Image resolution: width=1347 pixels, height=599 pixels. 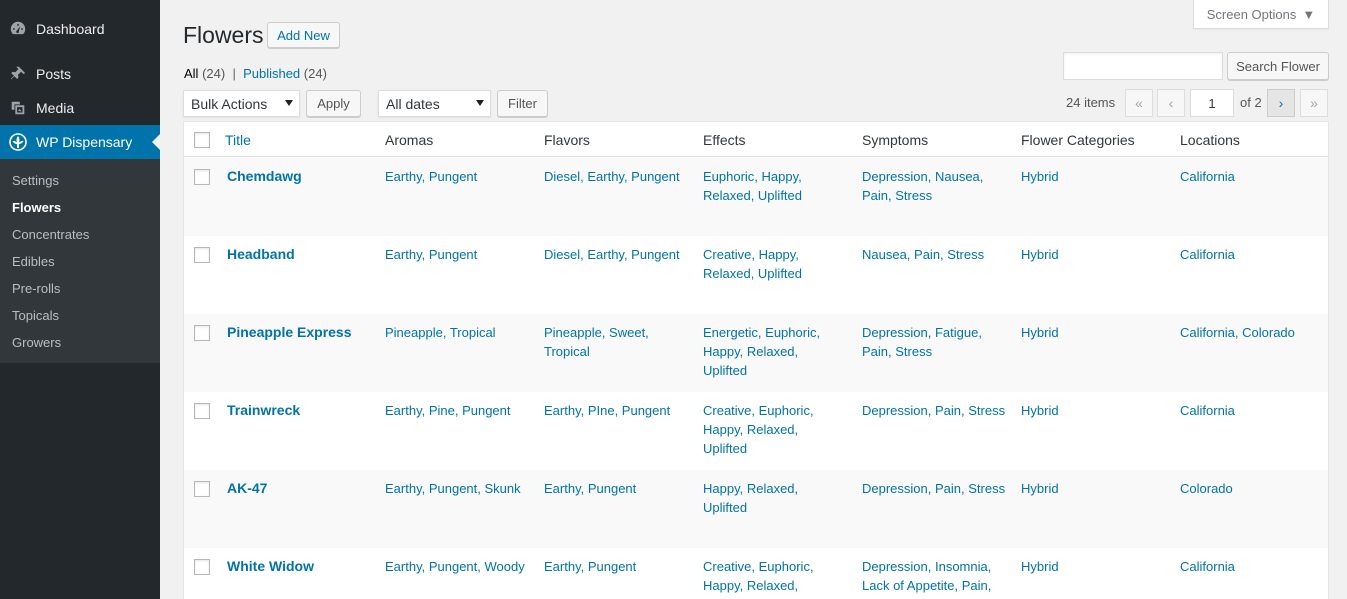 I want to click on row-symptoms-line: Pain, Stress, so click(x=897, y=351).